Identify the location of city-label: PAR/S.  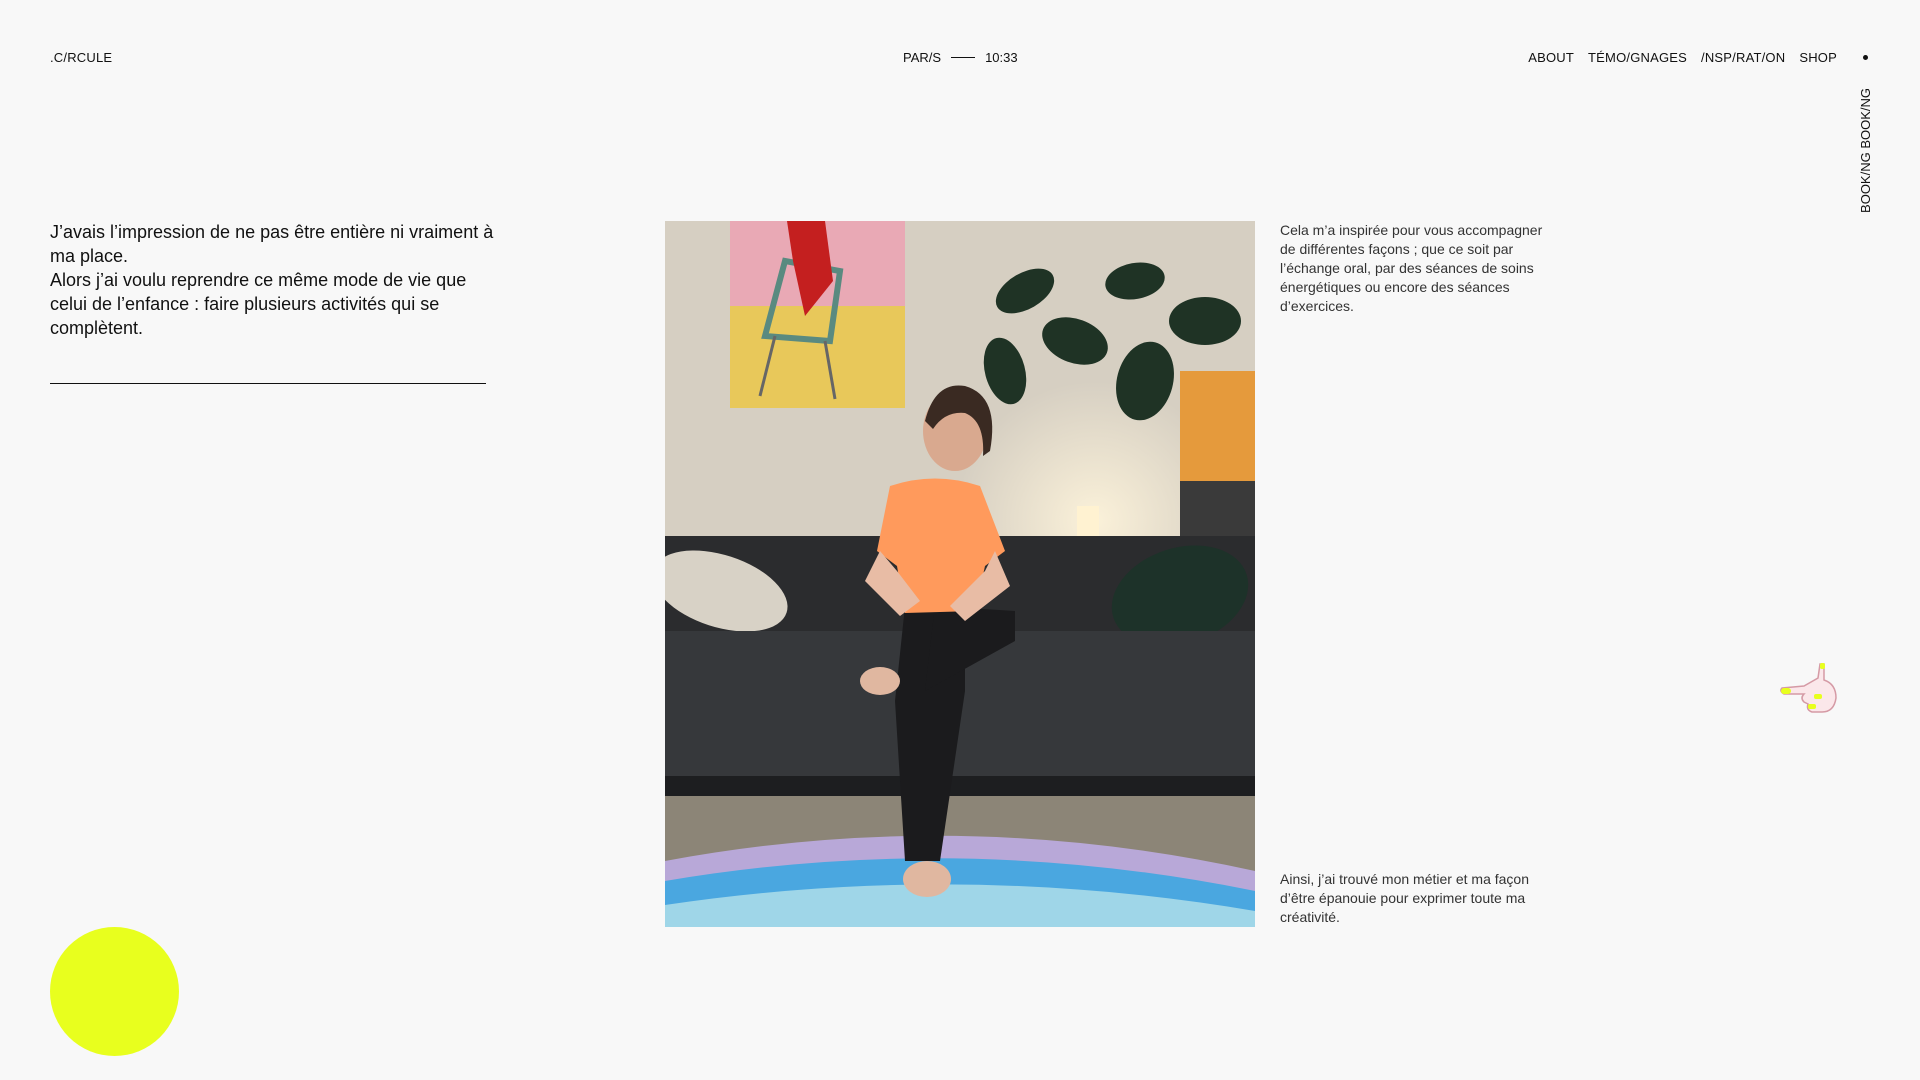
(922, 57).